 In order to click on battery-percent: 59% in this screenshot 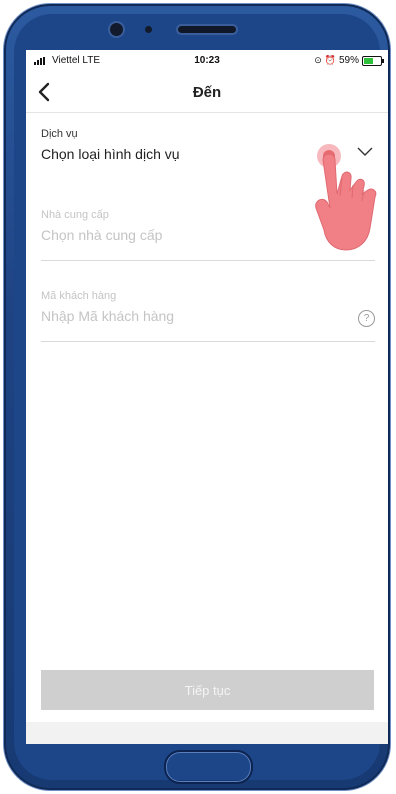, I will do `click(348, 60)`.